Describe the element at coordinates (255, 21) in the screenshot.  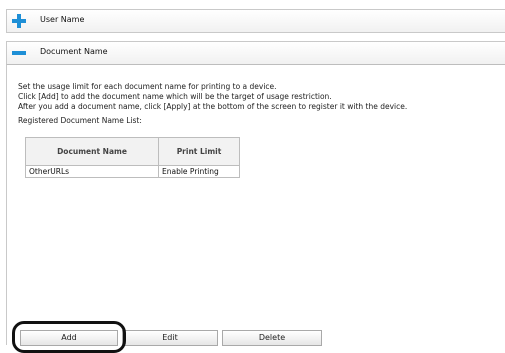
I see `section-user-name: User Name` at that location.